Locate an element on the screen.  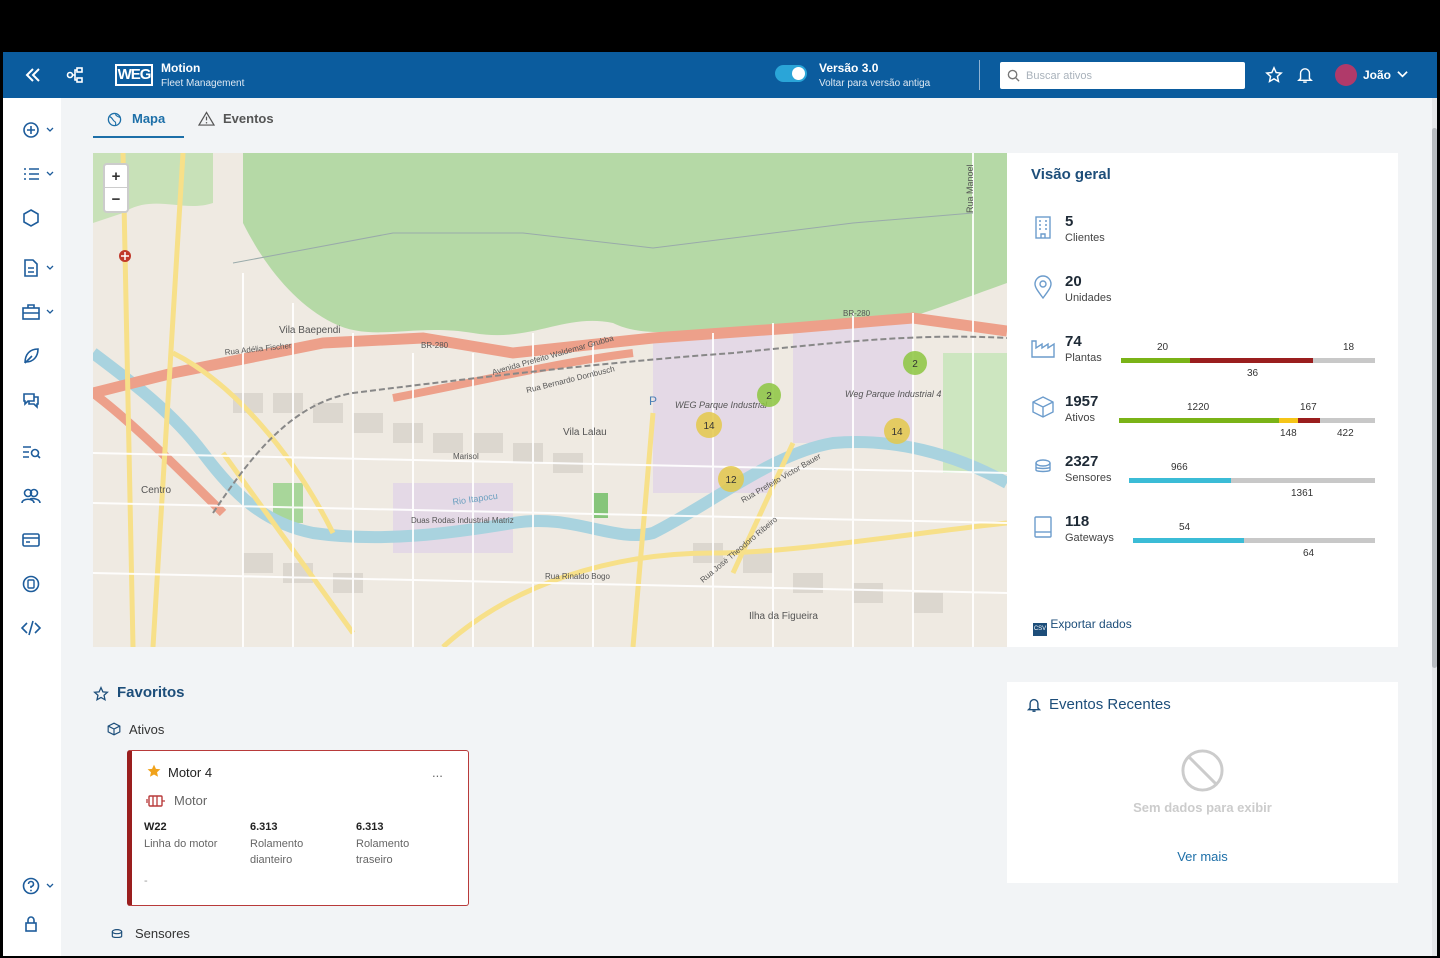
sensores-bar is located at coordinates (1252, 480).